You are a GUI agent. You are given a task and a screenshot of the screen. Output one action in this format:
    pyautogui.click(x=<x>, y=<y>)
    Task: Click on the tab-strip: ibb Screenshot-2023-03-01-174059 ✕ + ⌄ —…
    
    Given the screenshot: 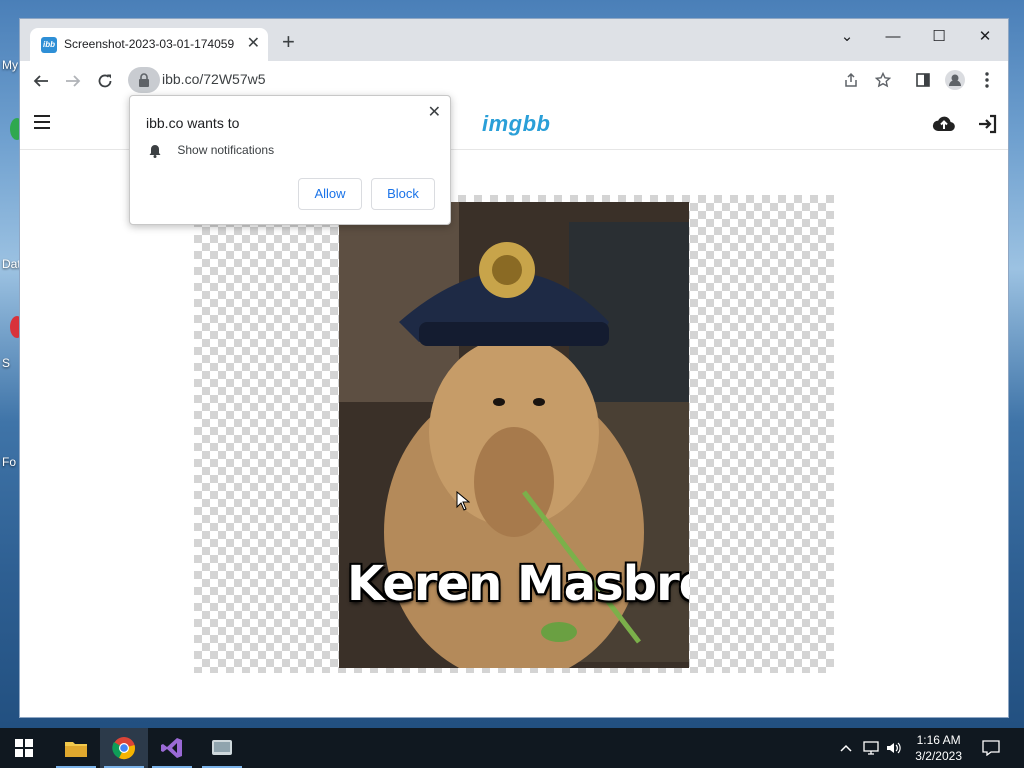 What is the action you would take?
    pyautogui.click(x=514, y=40)
    